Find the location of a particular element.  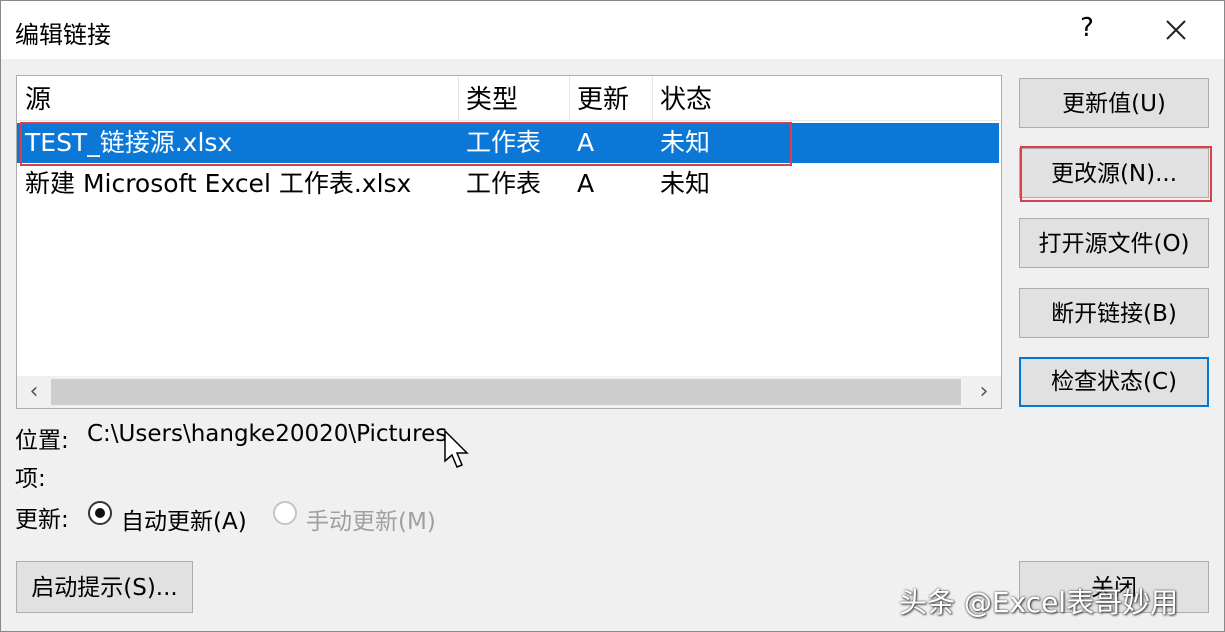

scroll-right-icon: › is located at coordinates (984, 392).